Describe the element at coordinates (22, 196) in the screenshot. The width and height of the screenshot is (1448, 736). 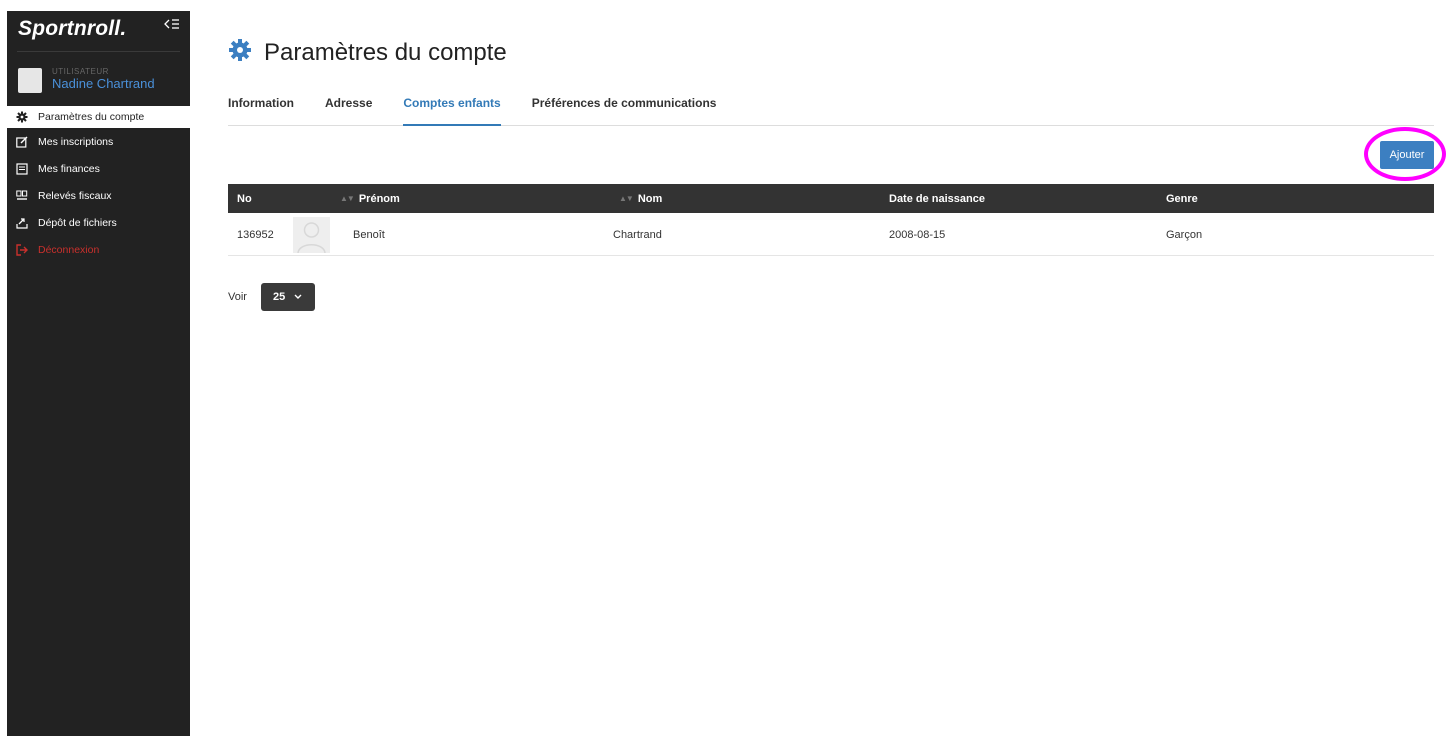
I see `tax-icon` at that location.